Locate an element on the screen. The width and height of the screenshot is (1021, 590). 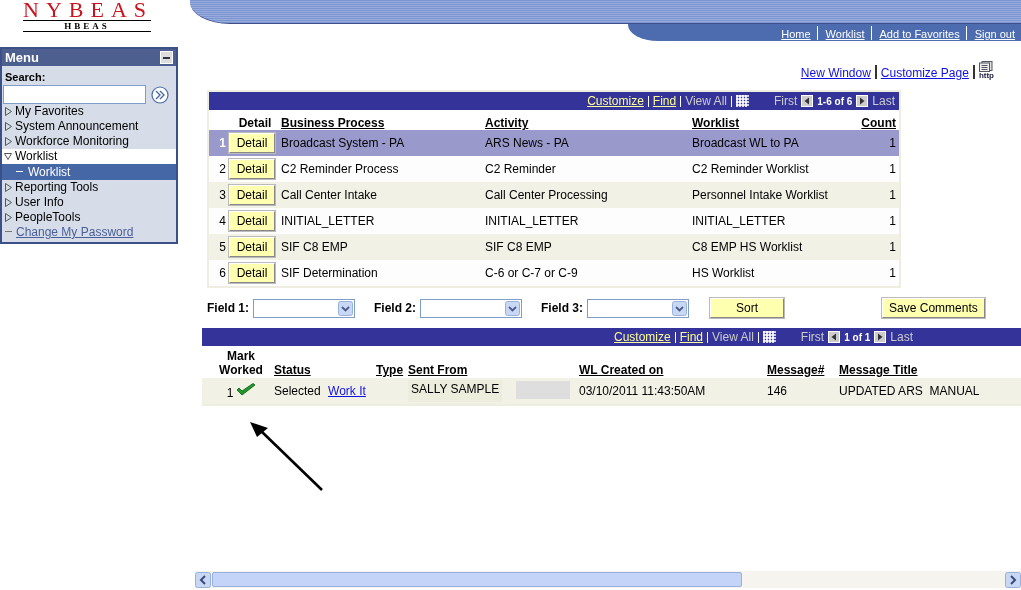
range-text: 1 of 1 is located at coordinates (857, 337).